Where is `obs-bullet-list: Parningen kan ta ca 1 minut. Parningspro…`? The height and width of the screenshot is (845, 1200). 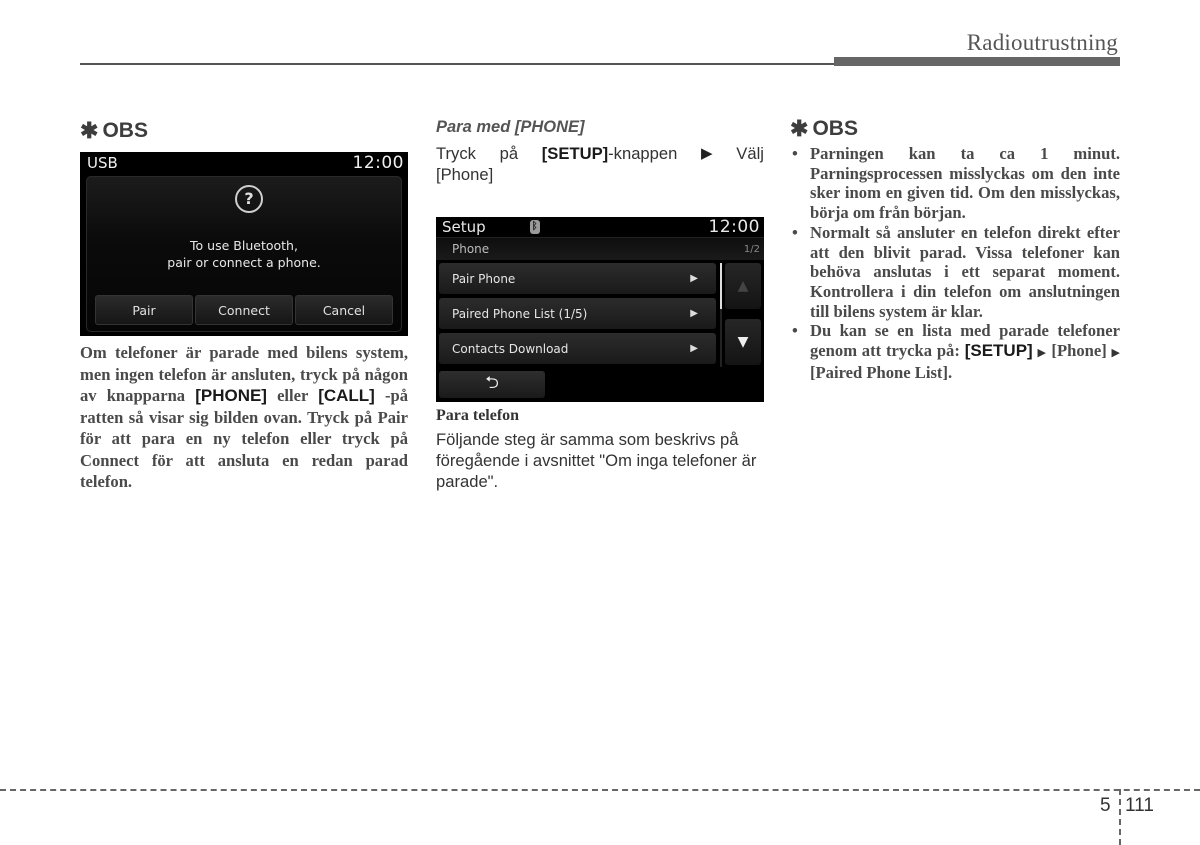
obs-bullet-list: Parningen kan ta ca 1 minut. Parningspro… is located at coordinates (955, 263).